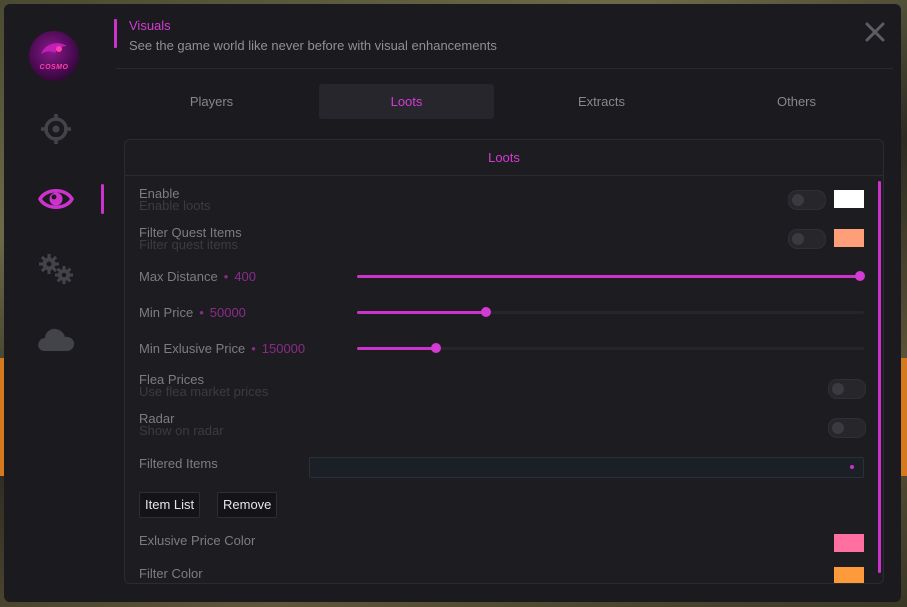  I want to click on cosmo-logo: COSMO, so click(54, 56).